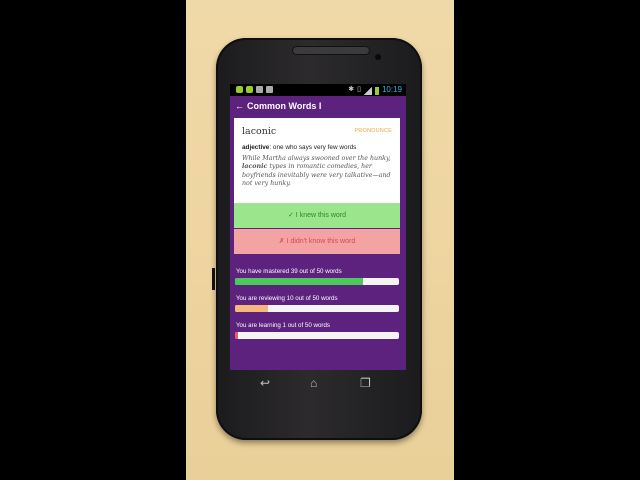 This screenshot has width=640, height=480. What do you see at coordinates (259, 131) in the screenshot?
I see `word-heading: laconic` at bounding box center [259, 131].